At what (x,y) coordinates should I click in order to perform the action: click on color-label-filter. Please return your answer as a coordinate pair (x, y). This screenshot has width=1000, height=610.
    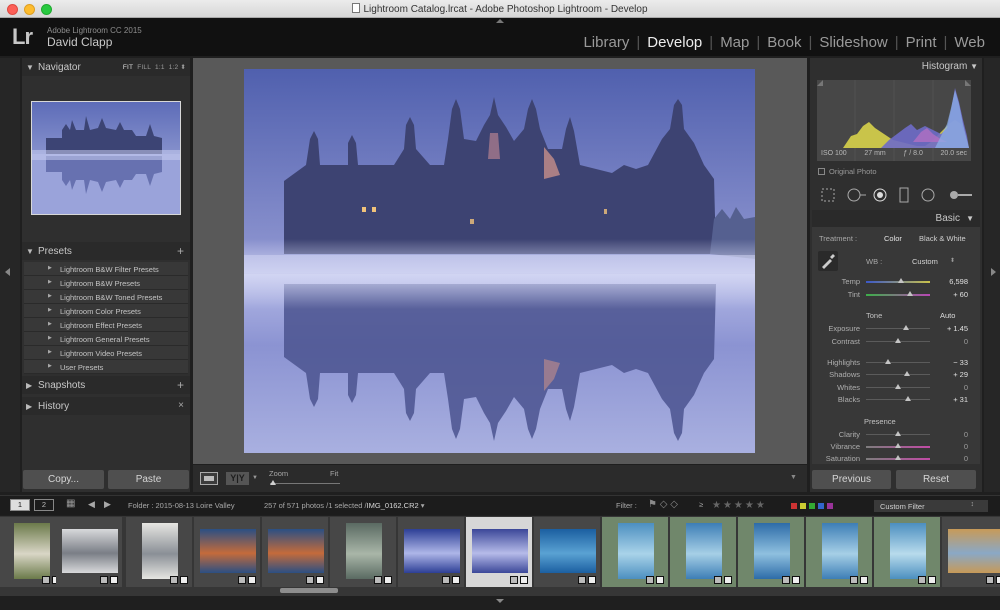
    Looking at the image, I should click on (812, 506).